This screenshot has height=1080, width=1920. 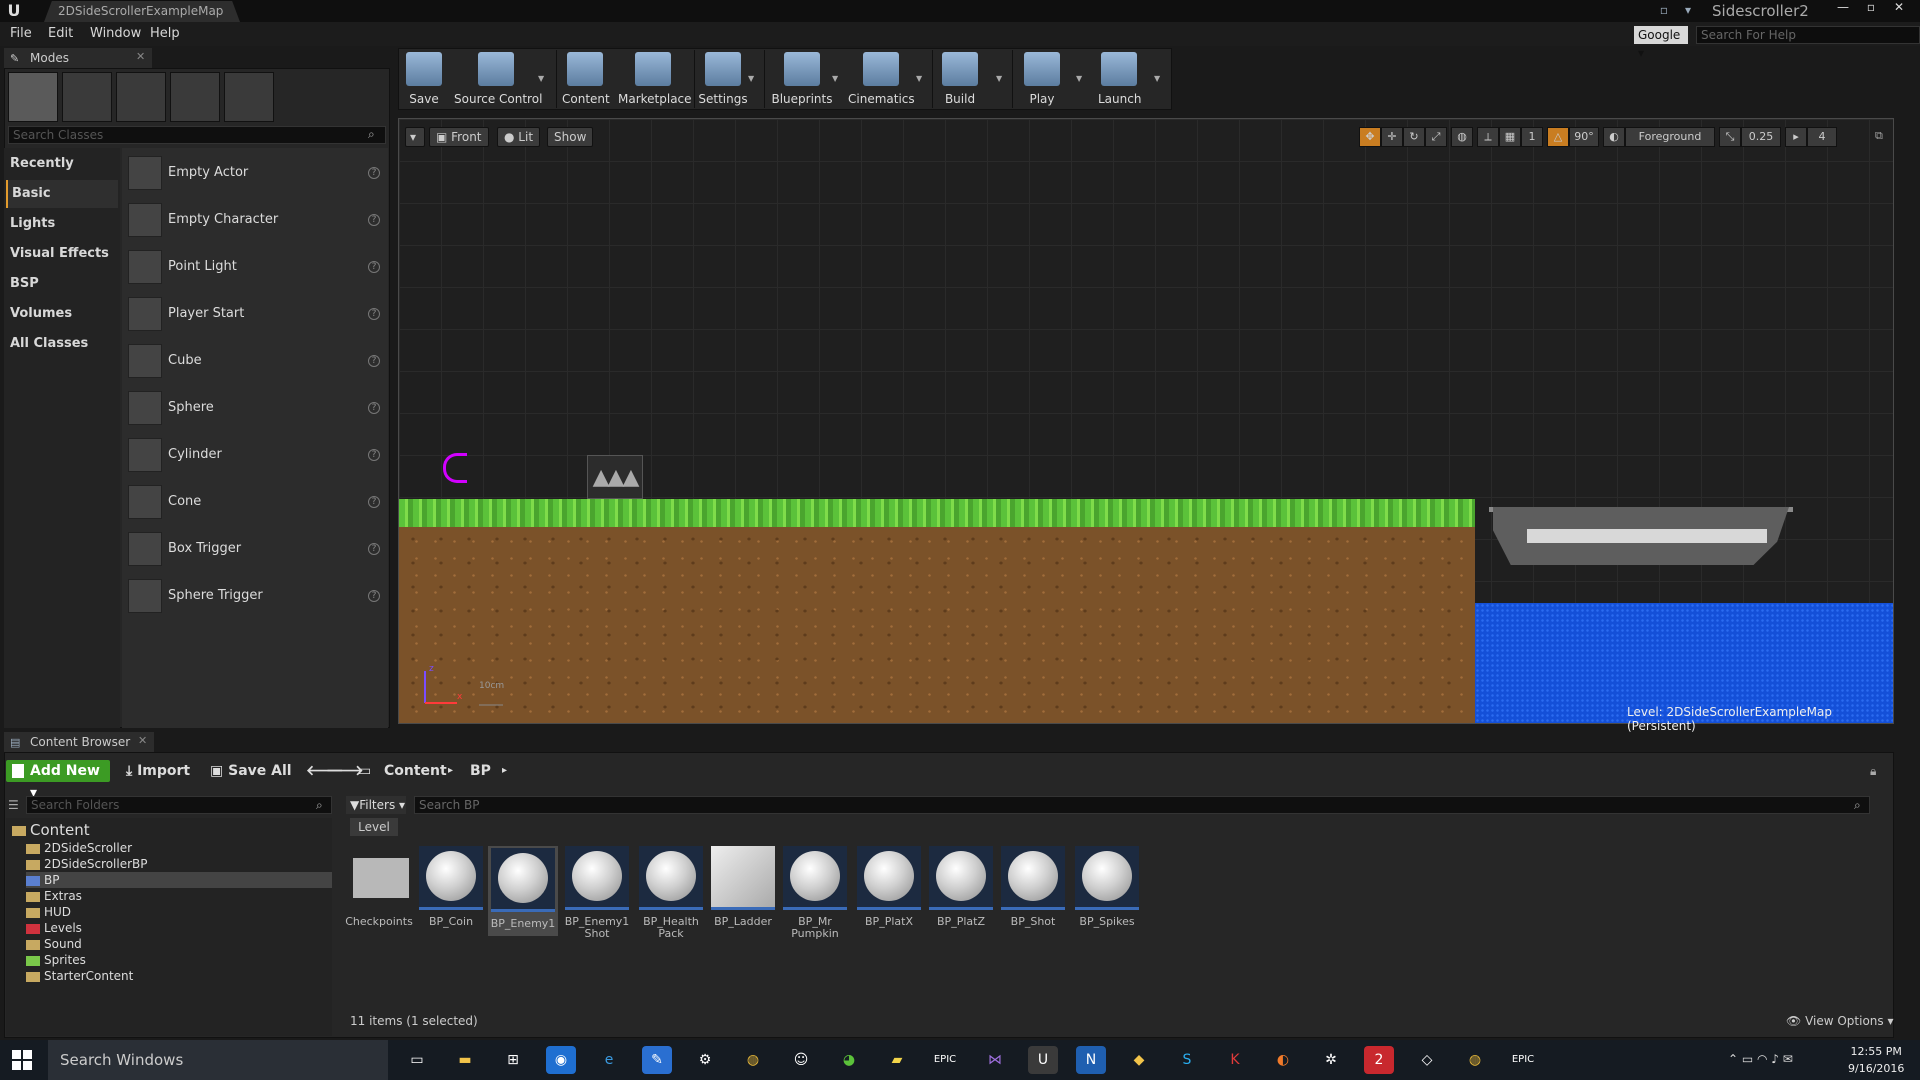 I want to click on menu-help: Help, so click(x=165, y=33).